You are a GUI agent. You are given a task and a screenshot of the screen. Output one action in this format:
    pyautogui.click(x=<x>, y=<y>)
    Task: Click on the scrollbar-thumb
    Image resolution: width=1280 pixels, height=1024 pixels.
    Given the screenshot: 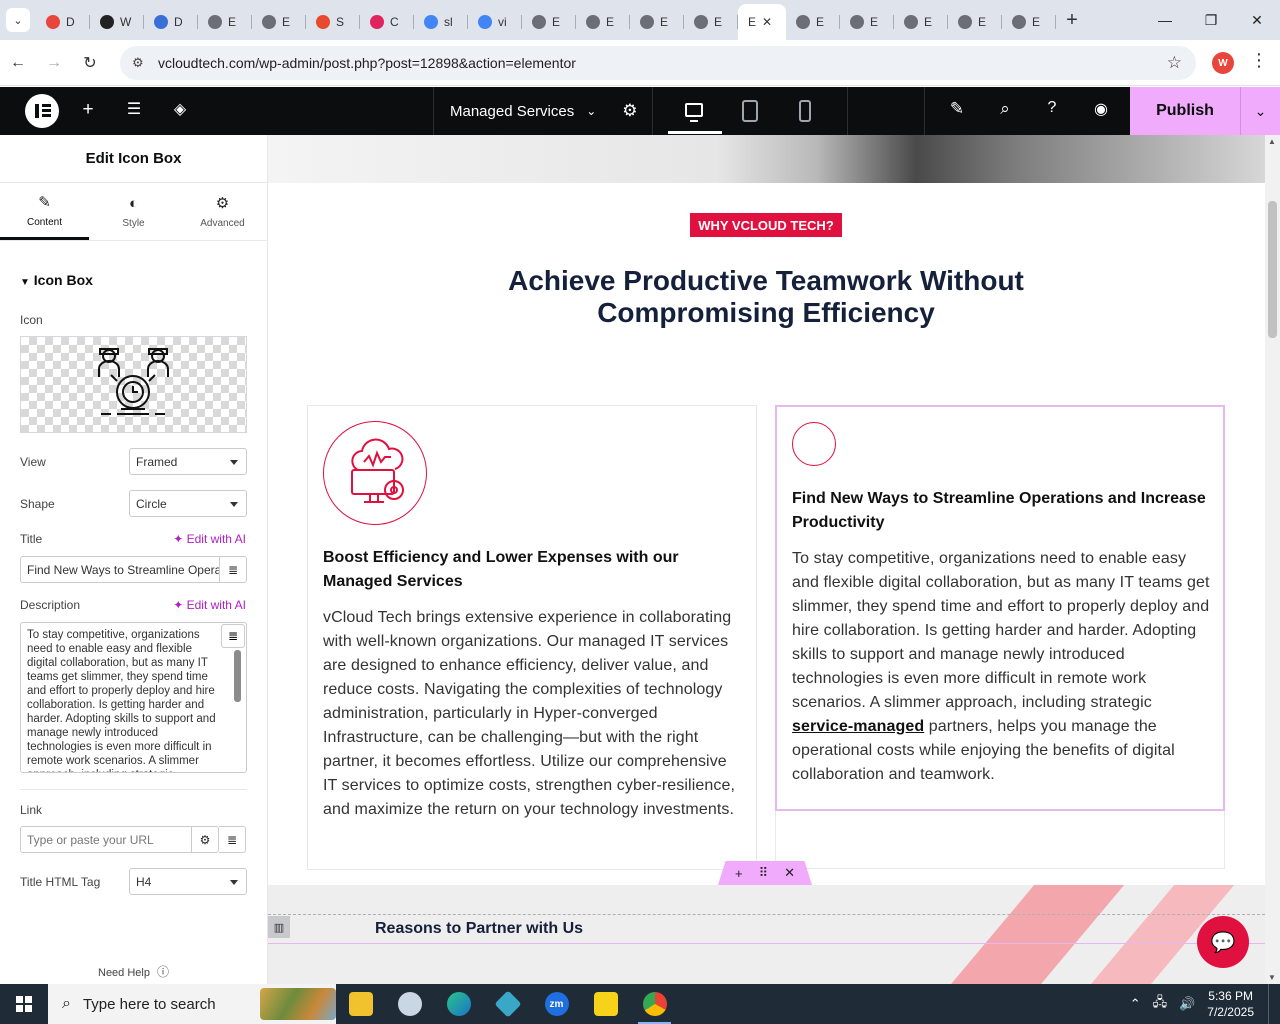 What is the action you would take?
    pyautogui.click(x=1272, y=269)
    